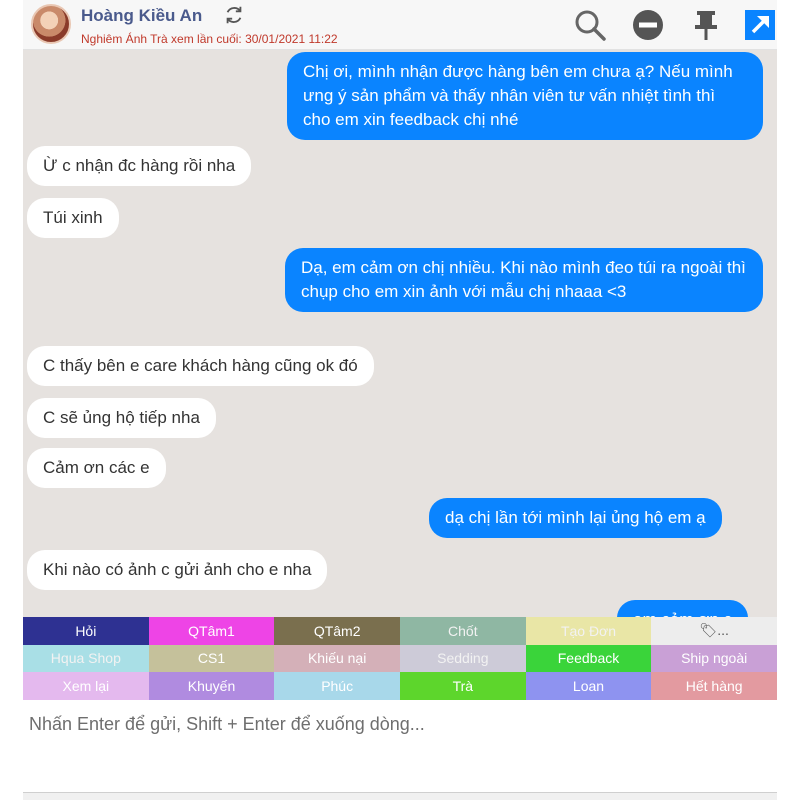 This screenshot has width=800, height=800. Describe the element at coordinates (590, 25) in the screenshot. I see `search-icon` at that location.